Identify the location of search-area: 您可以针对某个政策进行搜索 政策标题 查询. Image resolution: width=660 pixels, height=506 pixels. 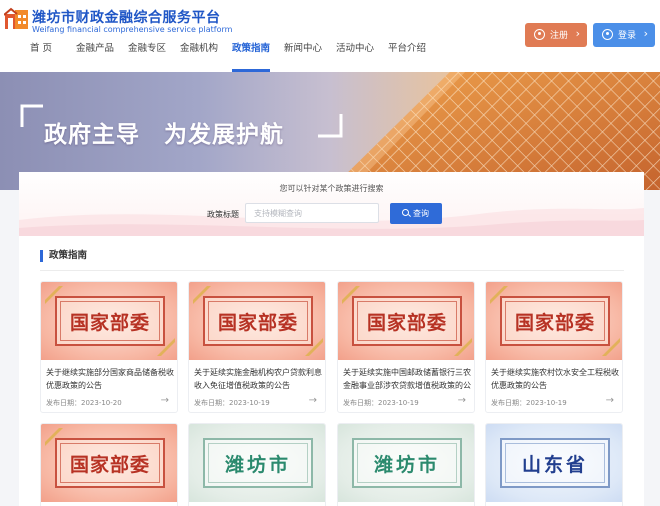
(331, 204).